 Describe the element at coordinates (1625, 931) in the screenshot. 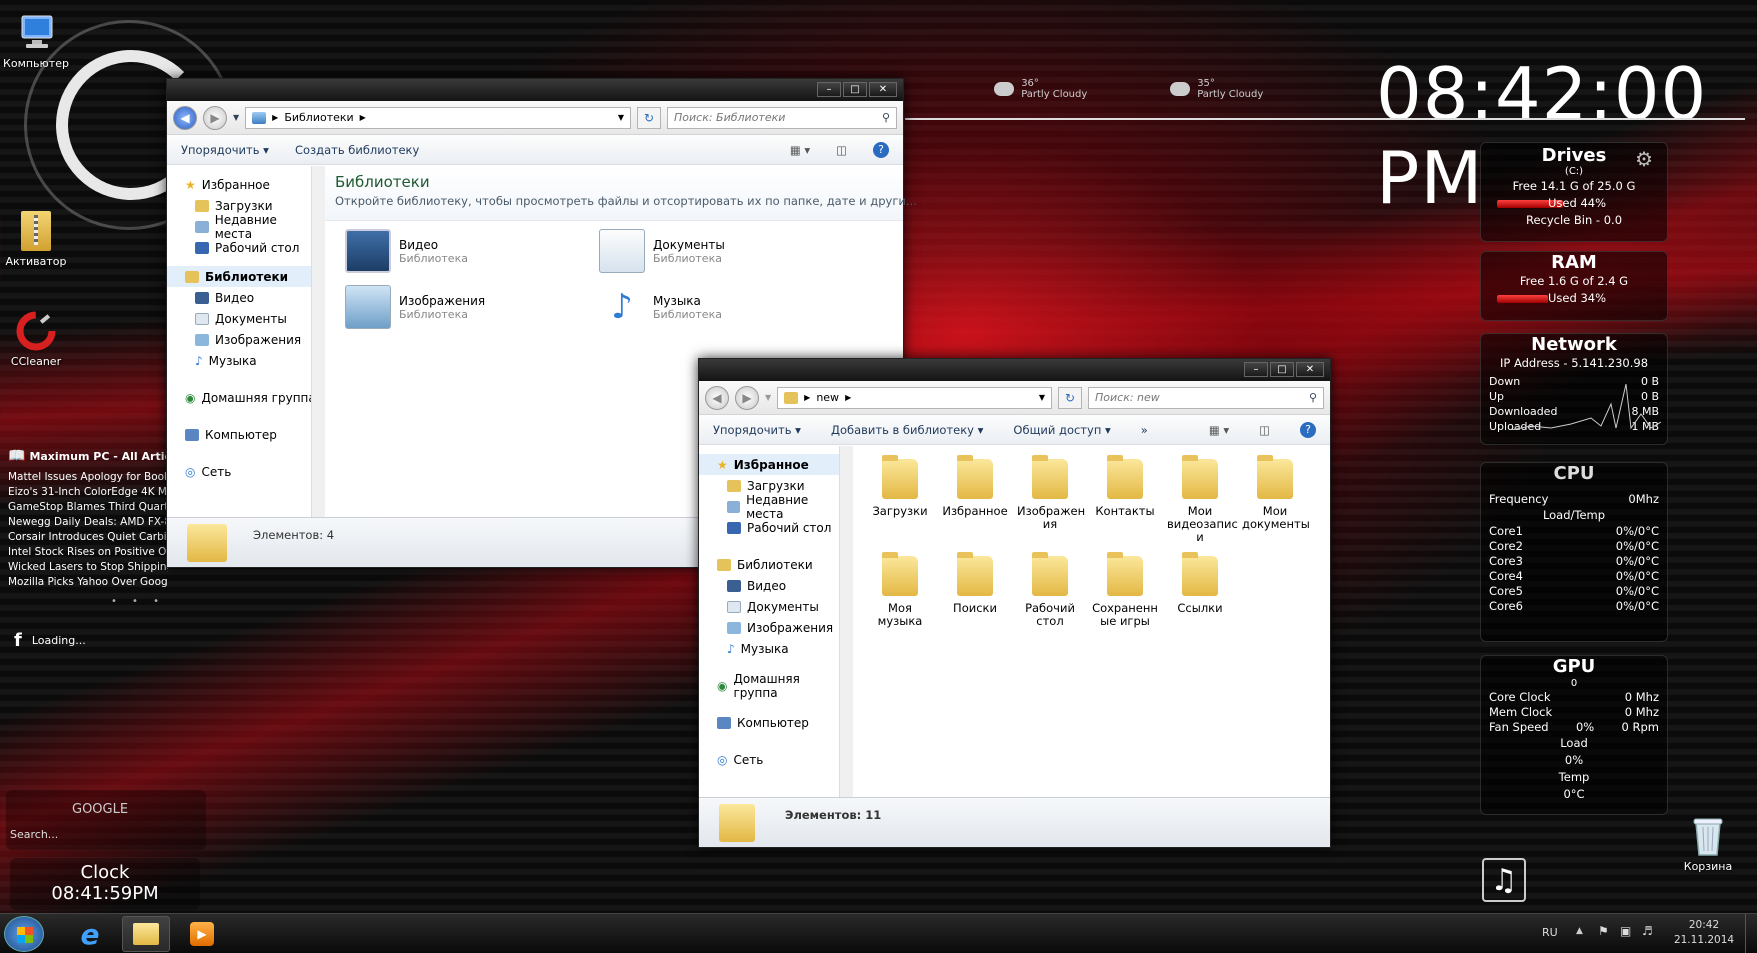

I see `network-tray-icon: ▣` at that location.